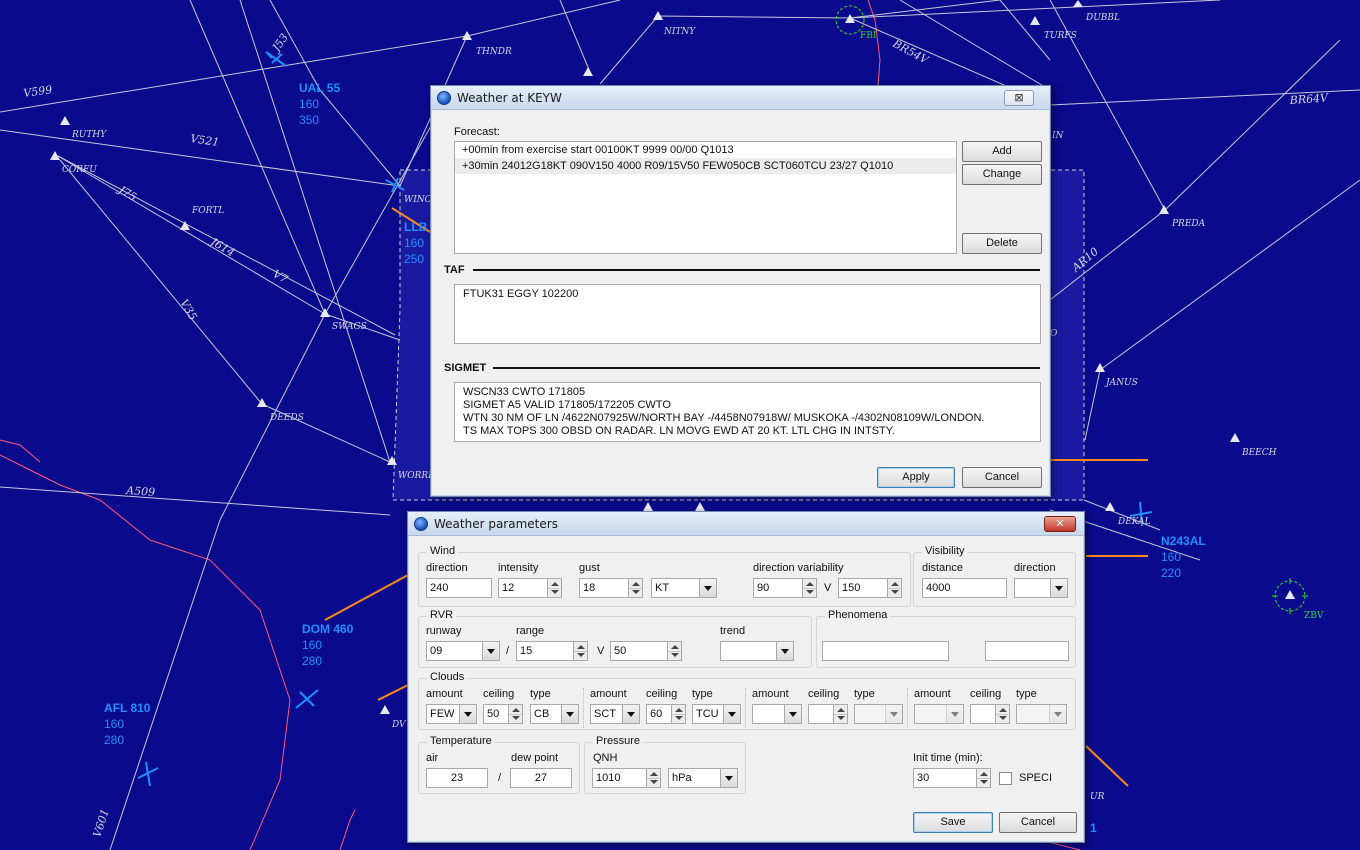 Image resolution: width=1360 pixels, height=850 pixels. Describe the element at coordinates (619, 778) in the screenshot. I see `pressure-qnh-input: 1010` at that location.